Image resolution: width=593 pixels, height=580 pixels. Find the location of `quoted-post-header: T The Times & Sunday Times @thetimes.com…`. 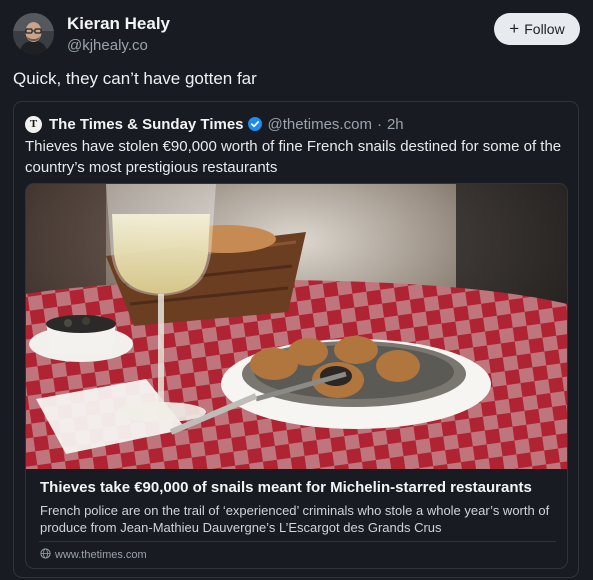

quoted-post-header: T The Times & Sunday Times @thetimes.com… is located at coordinates (214, 124).